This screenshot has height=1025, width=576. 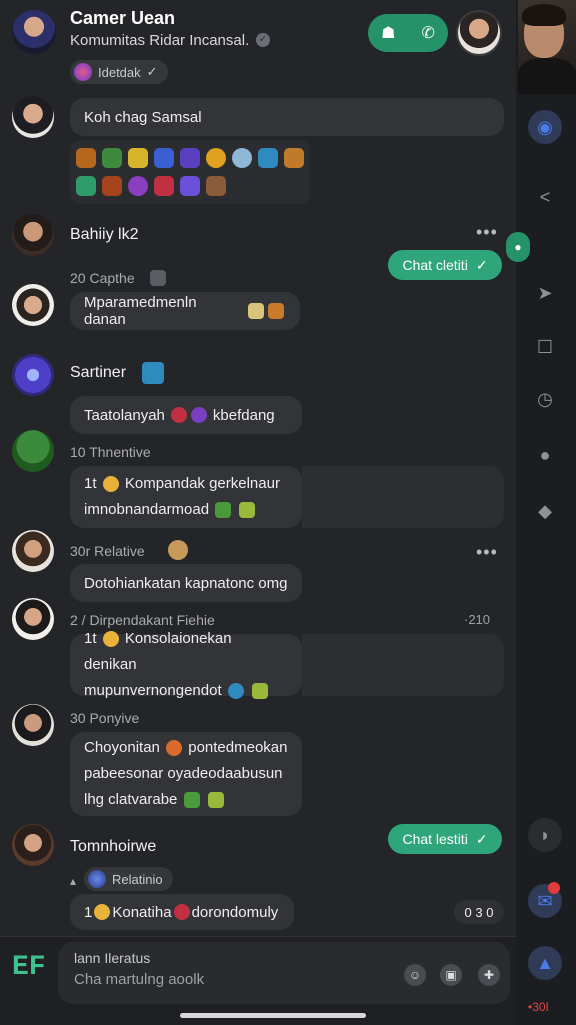 I want to click on shield-icon: ◗, so click(x=545, y=835).